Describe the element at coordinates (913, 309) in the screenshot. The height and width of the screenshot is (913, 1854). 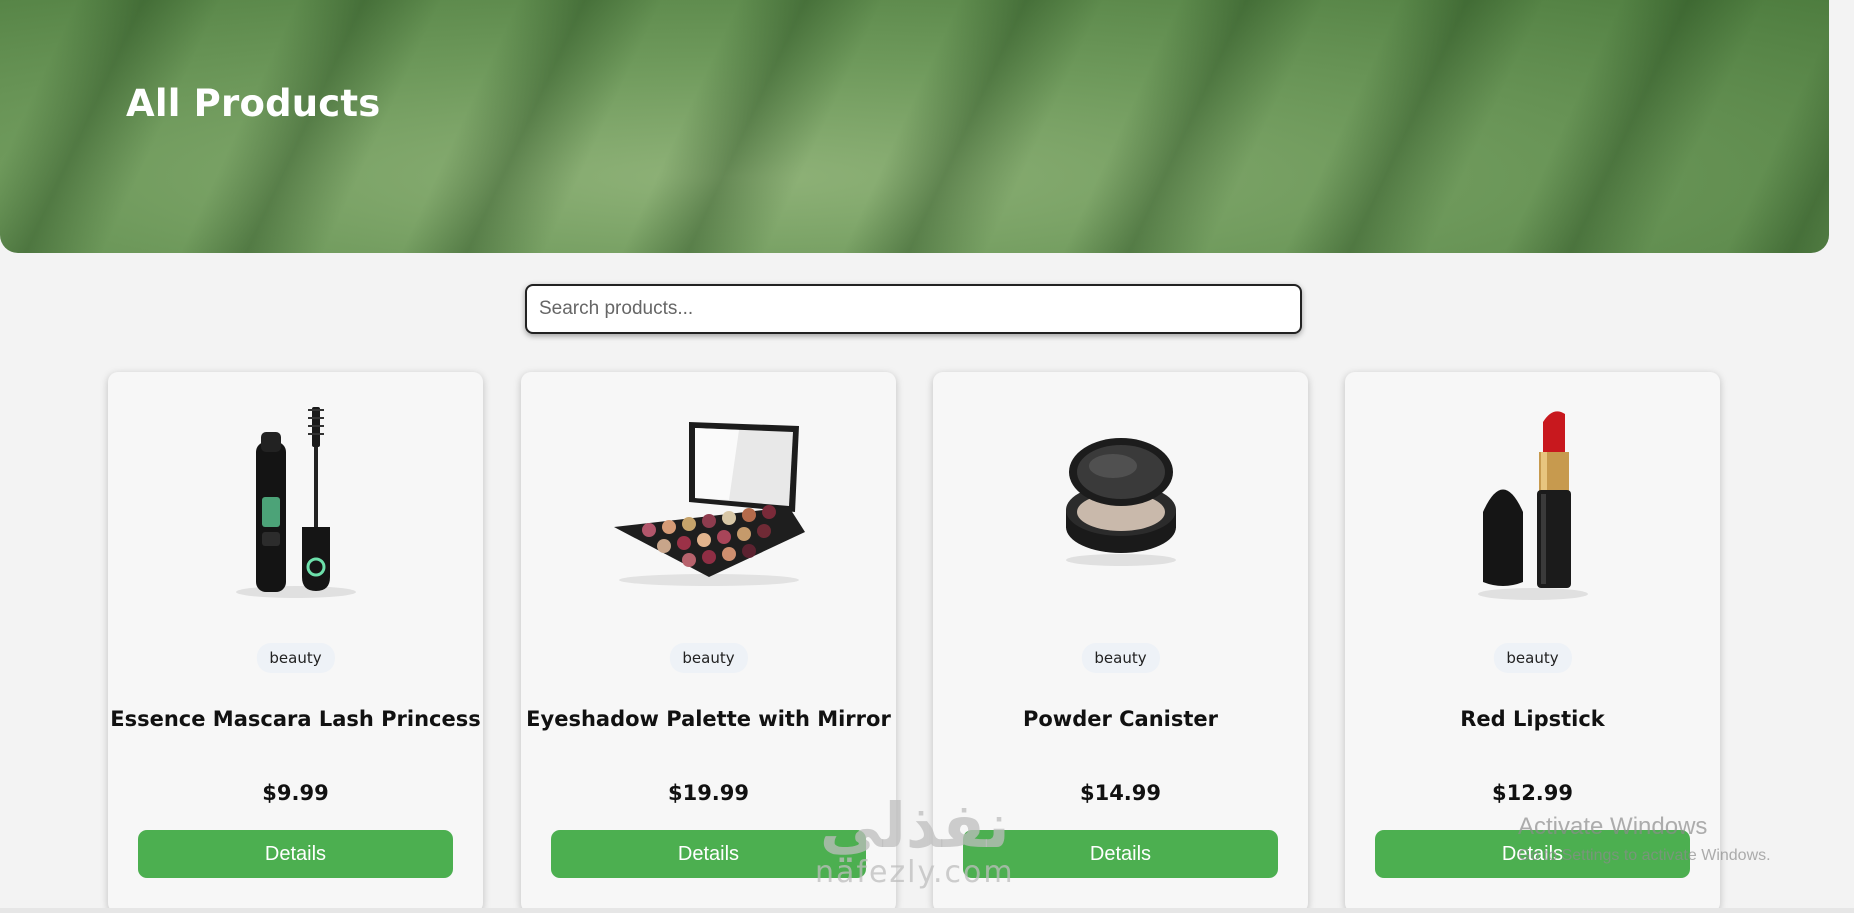
I see `search-input` at that location.